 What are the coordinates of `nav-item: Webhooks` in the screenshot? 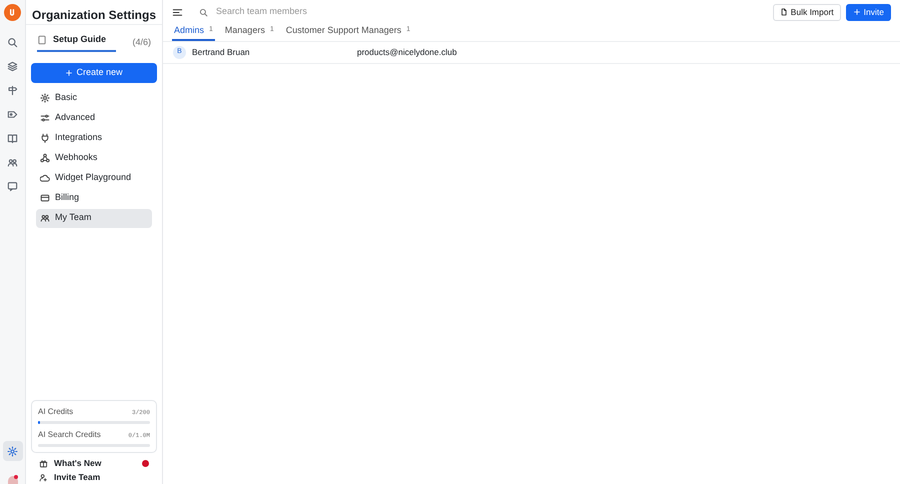 It's located at (94, 158).